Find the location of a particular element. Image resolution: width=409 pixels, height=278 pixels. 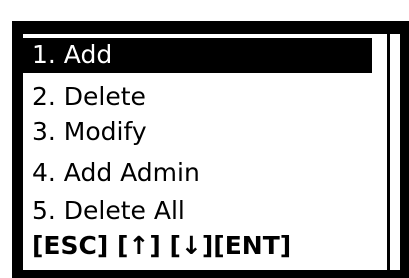

menu-item-delete: 2. Delete is located at coordinates (89, 97).